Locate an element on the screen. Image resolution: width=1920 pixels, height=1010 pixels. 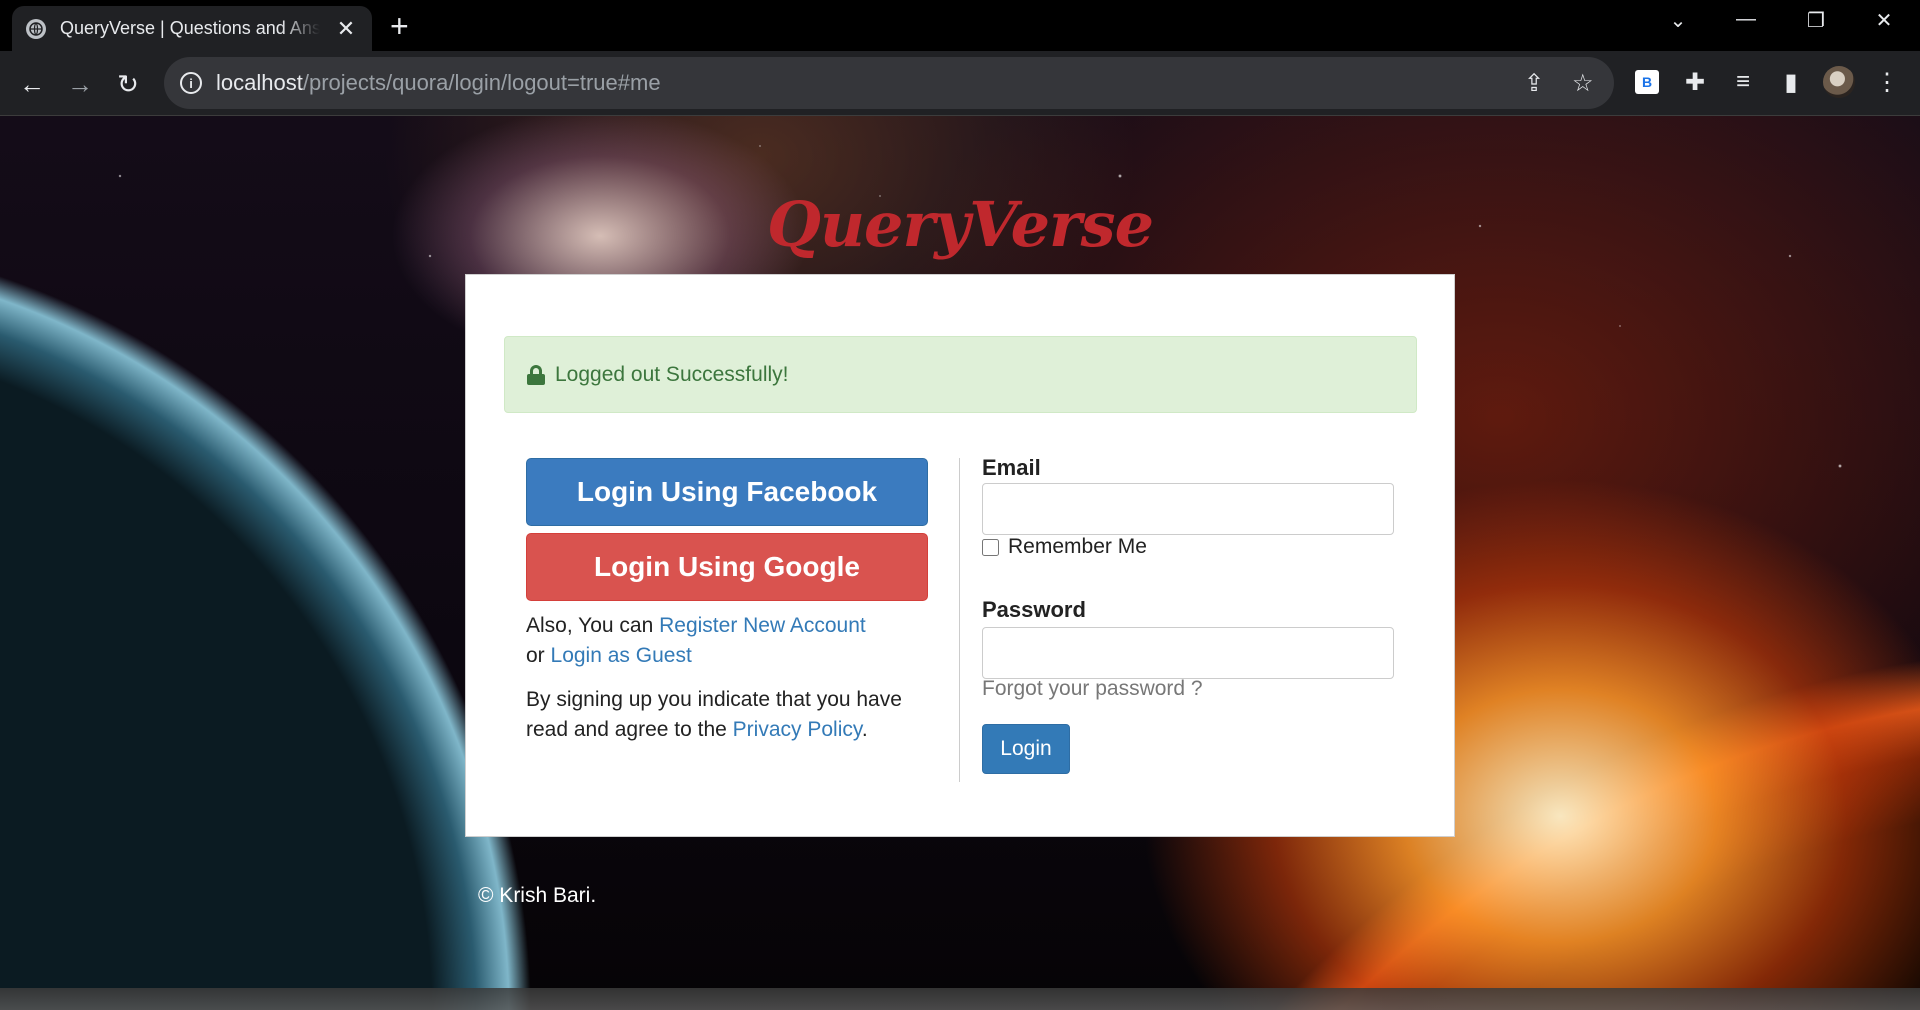
close-tab-icon: ✕ is located at coordinates (346, 29).